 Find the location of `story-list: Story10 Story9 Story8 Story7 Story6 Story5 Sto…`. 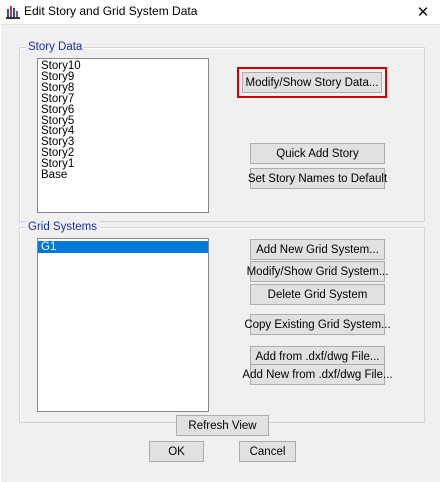

story-list: Story10 Story9 Story8 Story7 Story6 Story5 Sto… is located at coordinates (123, 135).